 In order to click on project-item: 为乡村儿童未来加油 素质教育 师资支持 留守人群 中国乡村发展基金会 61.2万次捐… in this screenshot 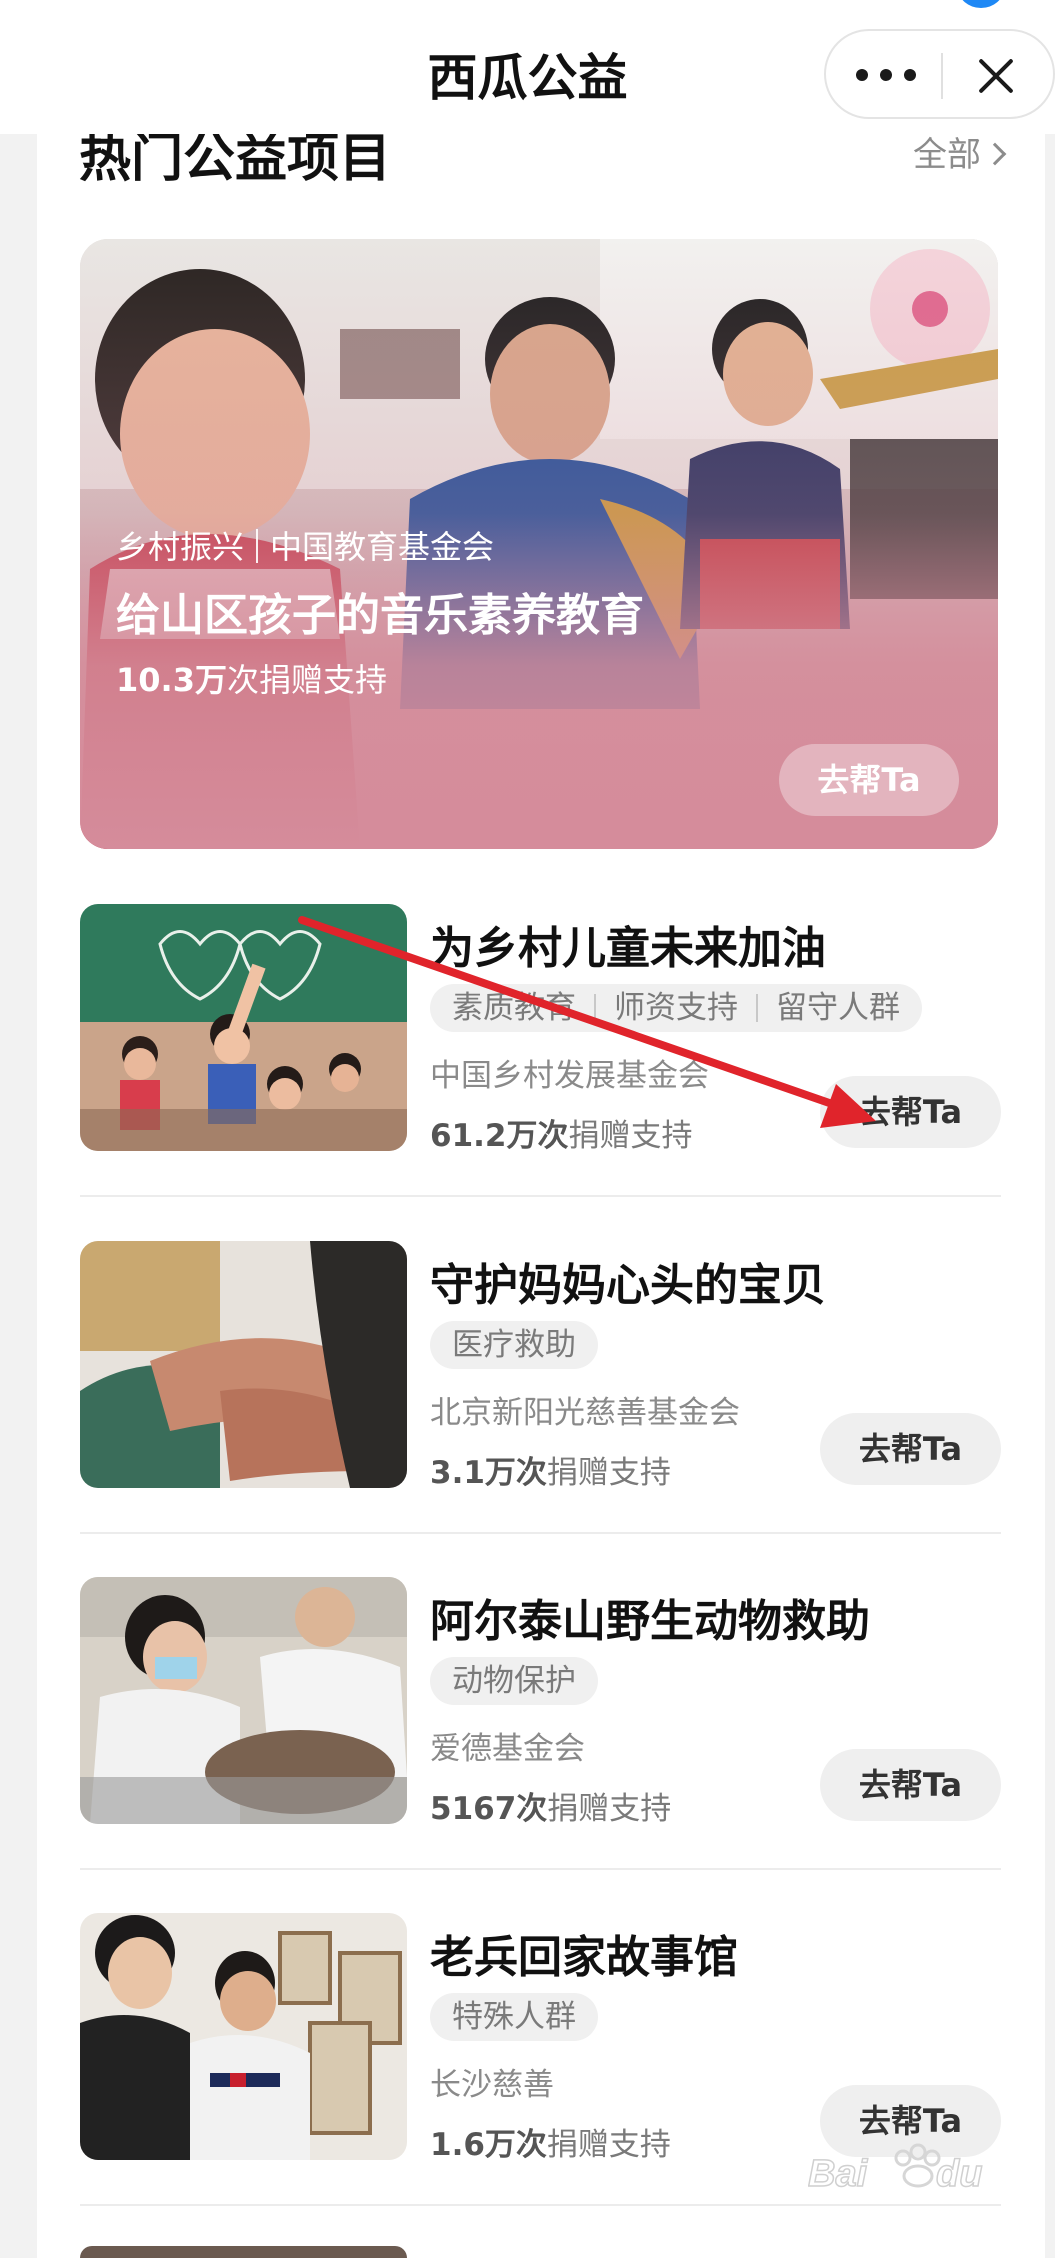, I will do `click(540, 1054)`.